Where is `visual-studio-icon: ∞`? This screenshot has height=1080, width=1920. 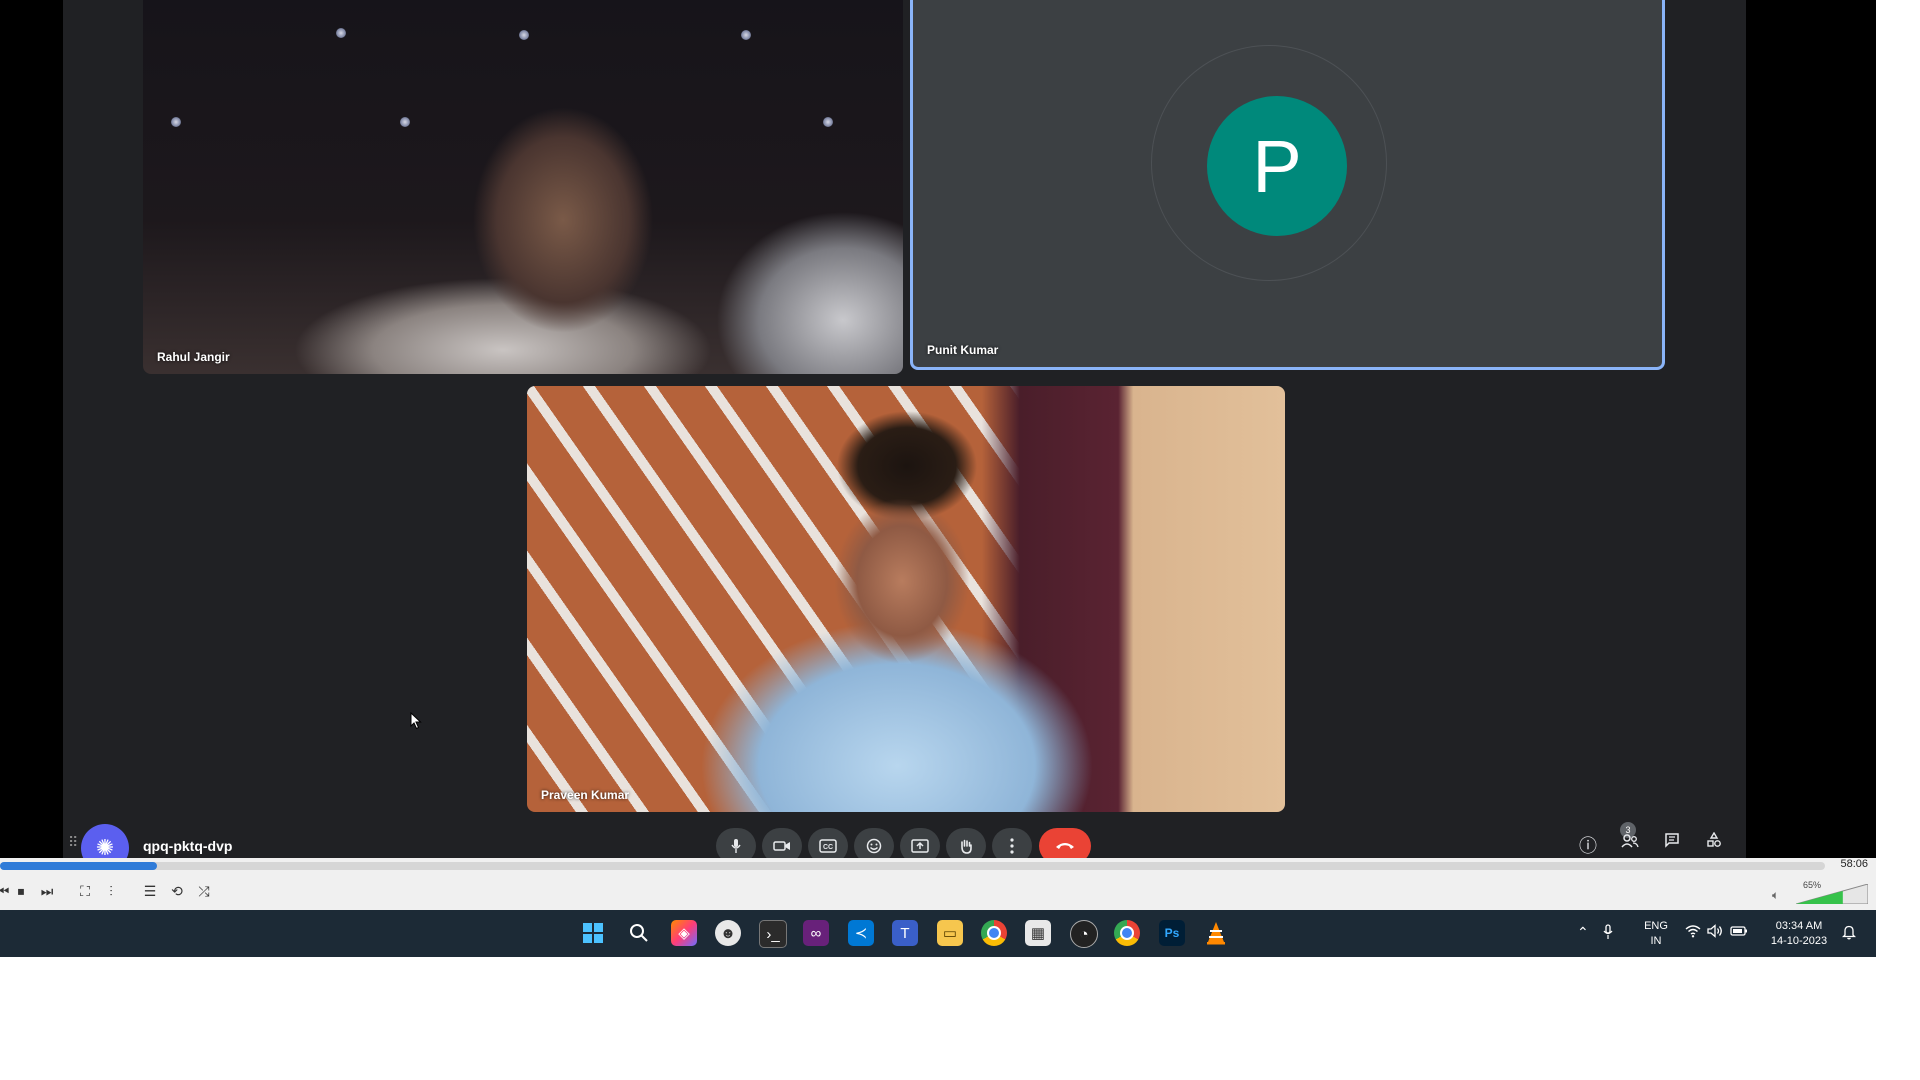
visual-studio-icon: ∞ is located at coordinates (816, 933).